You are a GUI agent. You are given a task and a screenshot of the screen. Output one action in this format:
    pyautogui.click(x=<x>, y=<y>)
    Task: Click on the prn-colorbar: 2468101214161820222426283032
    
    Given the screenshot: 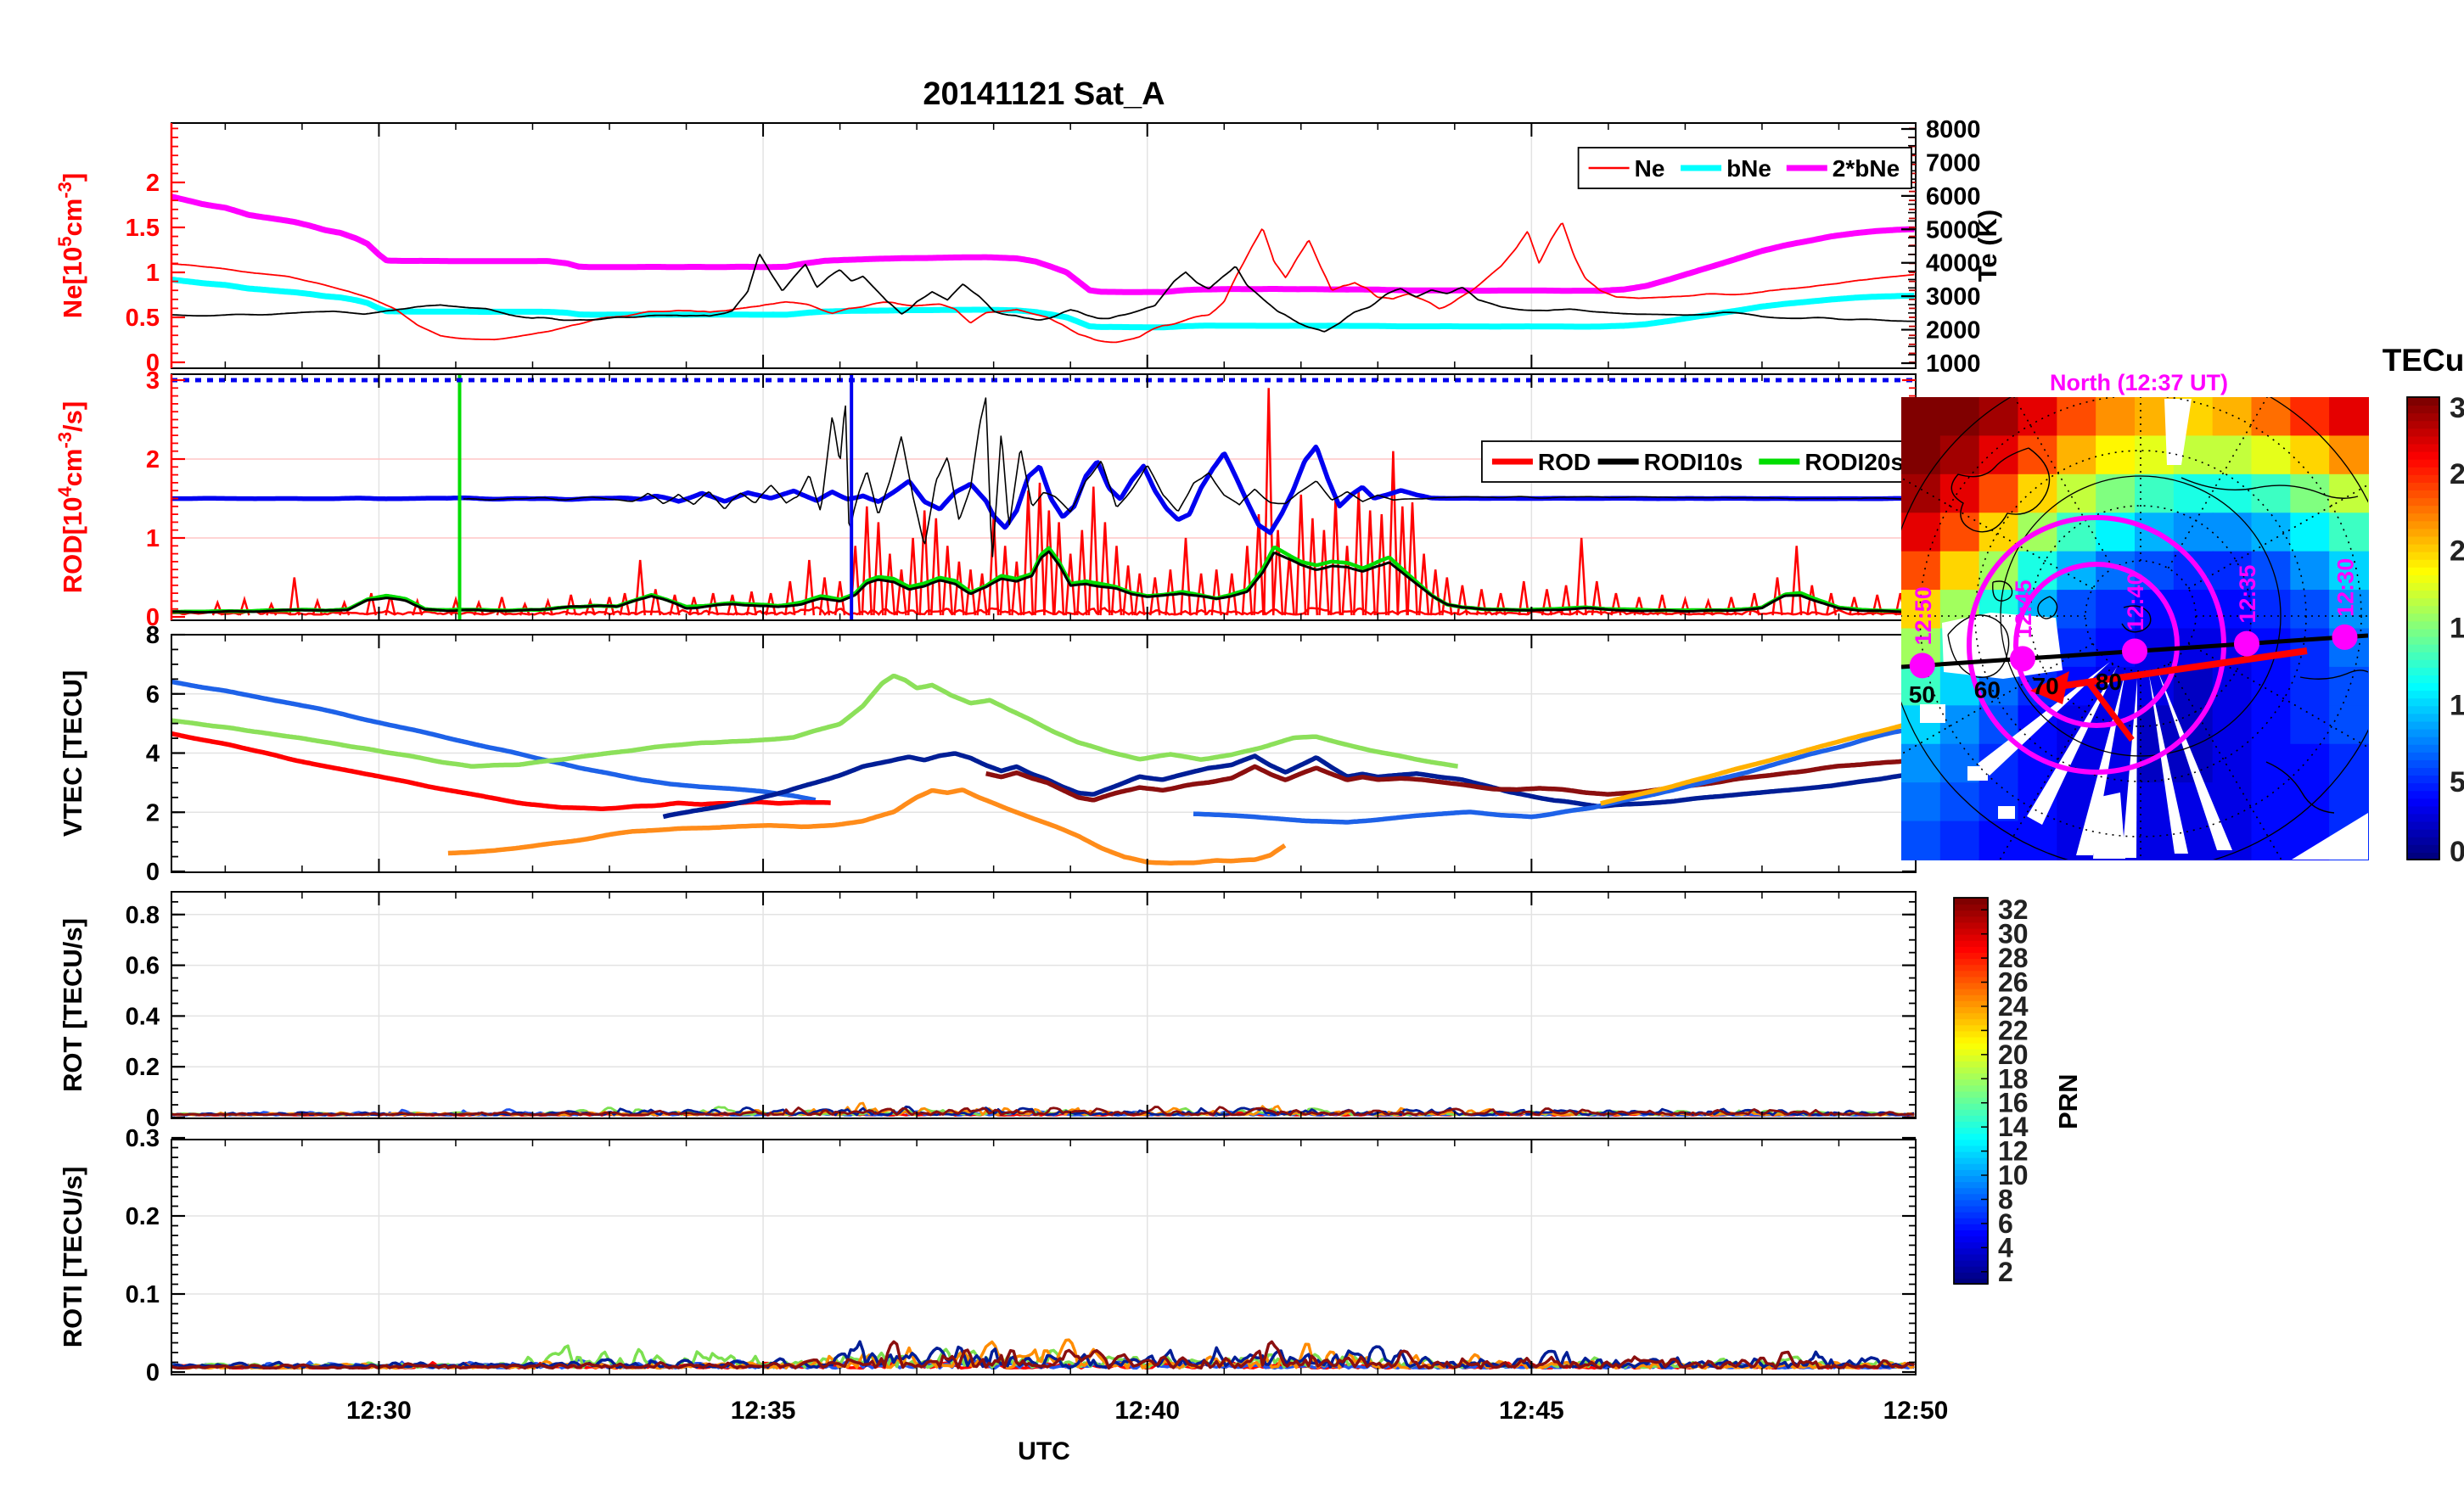 What is the action you would take?
    pyautogui.click(x=1991, y=1090)
    